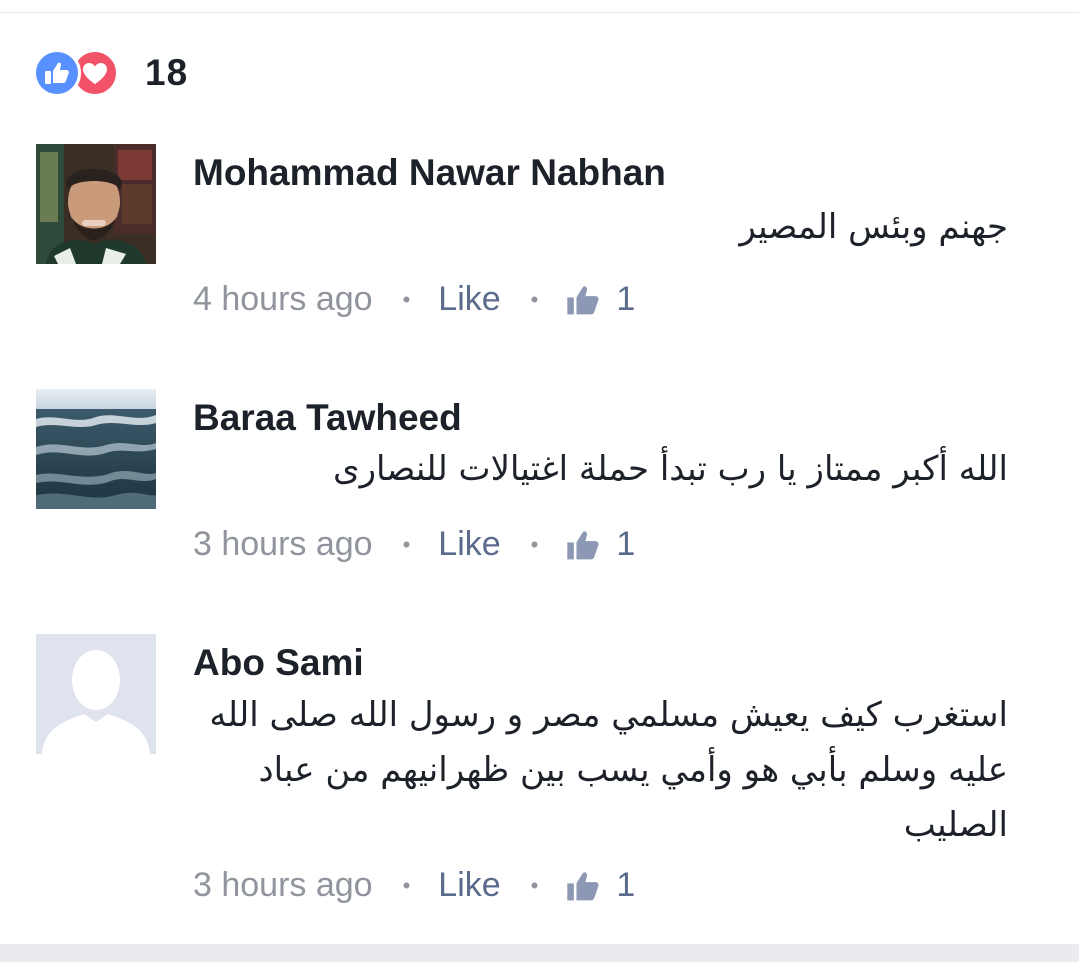 Image resolution: width=1079 pixels, height=962 pixels. What do you see at coordinates (539, 953) in the screenshot?
I see `bottom-divider` at bounding box center [539, 953].